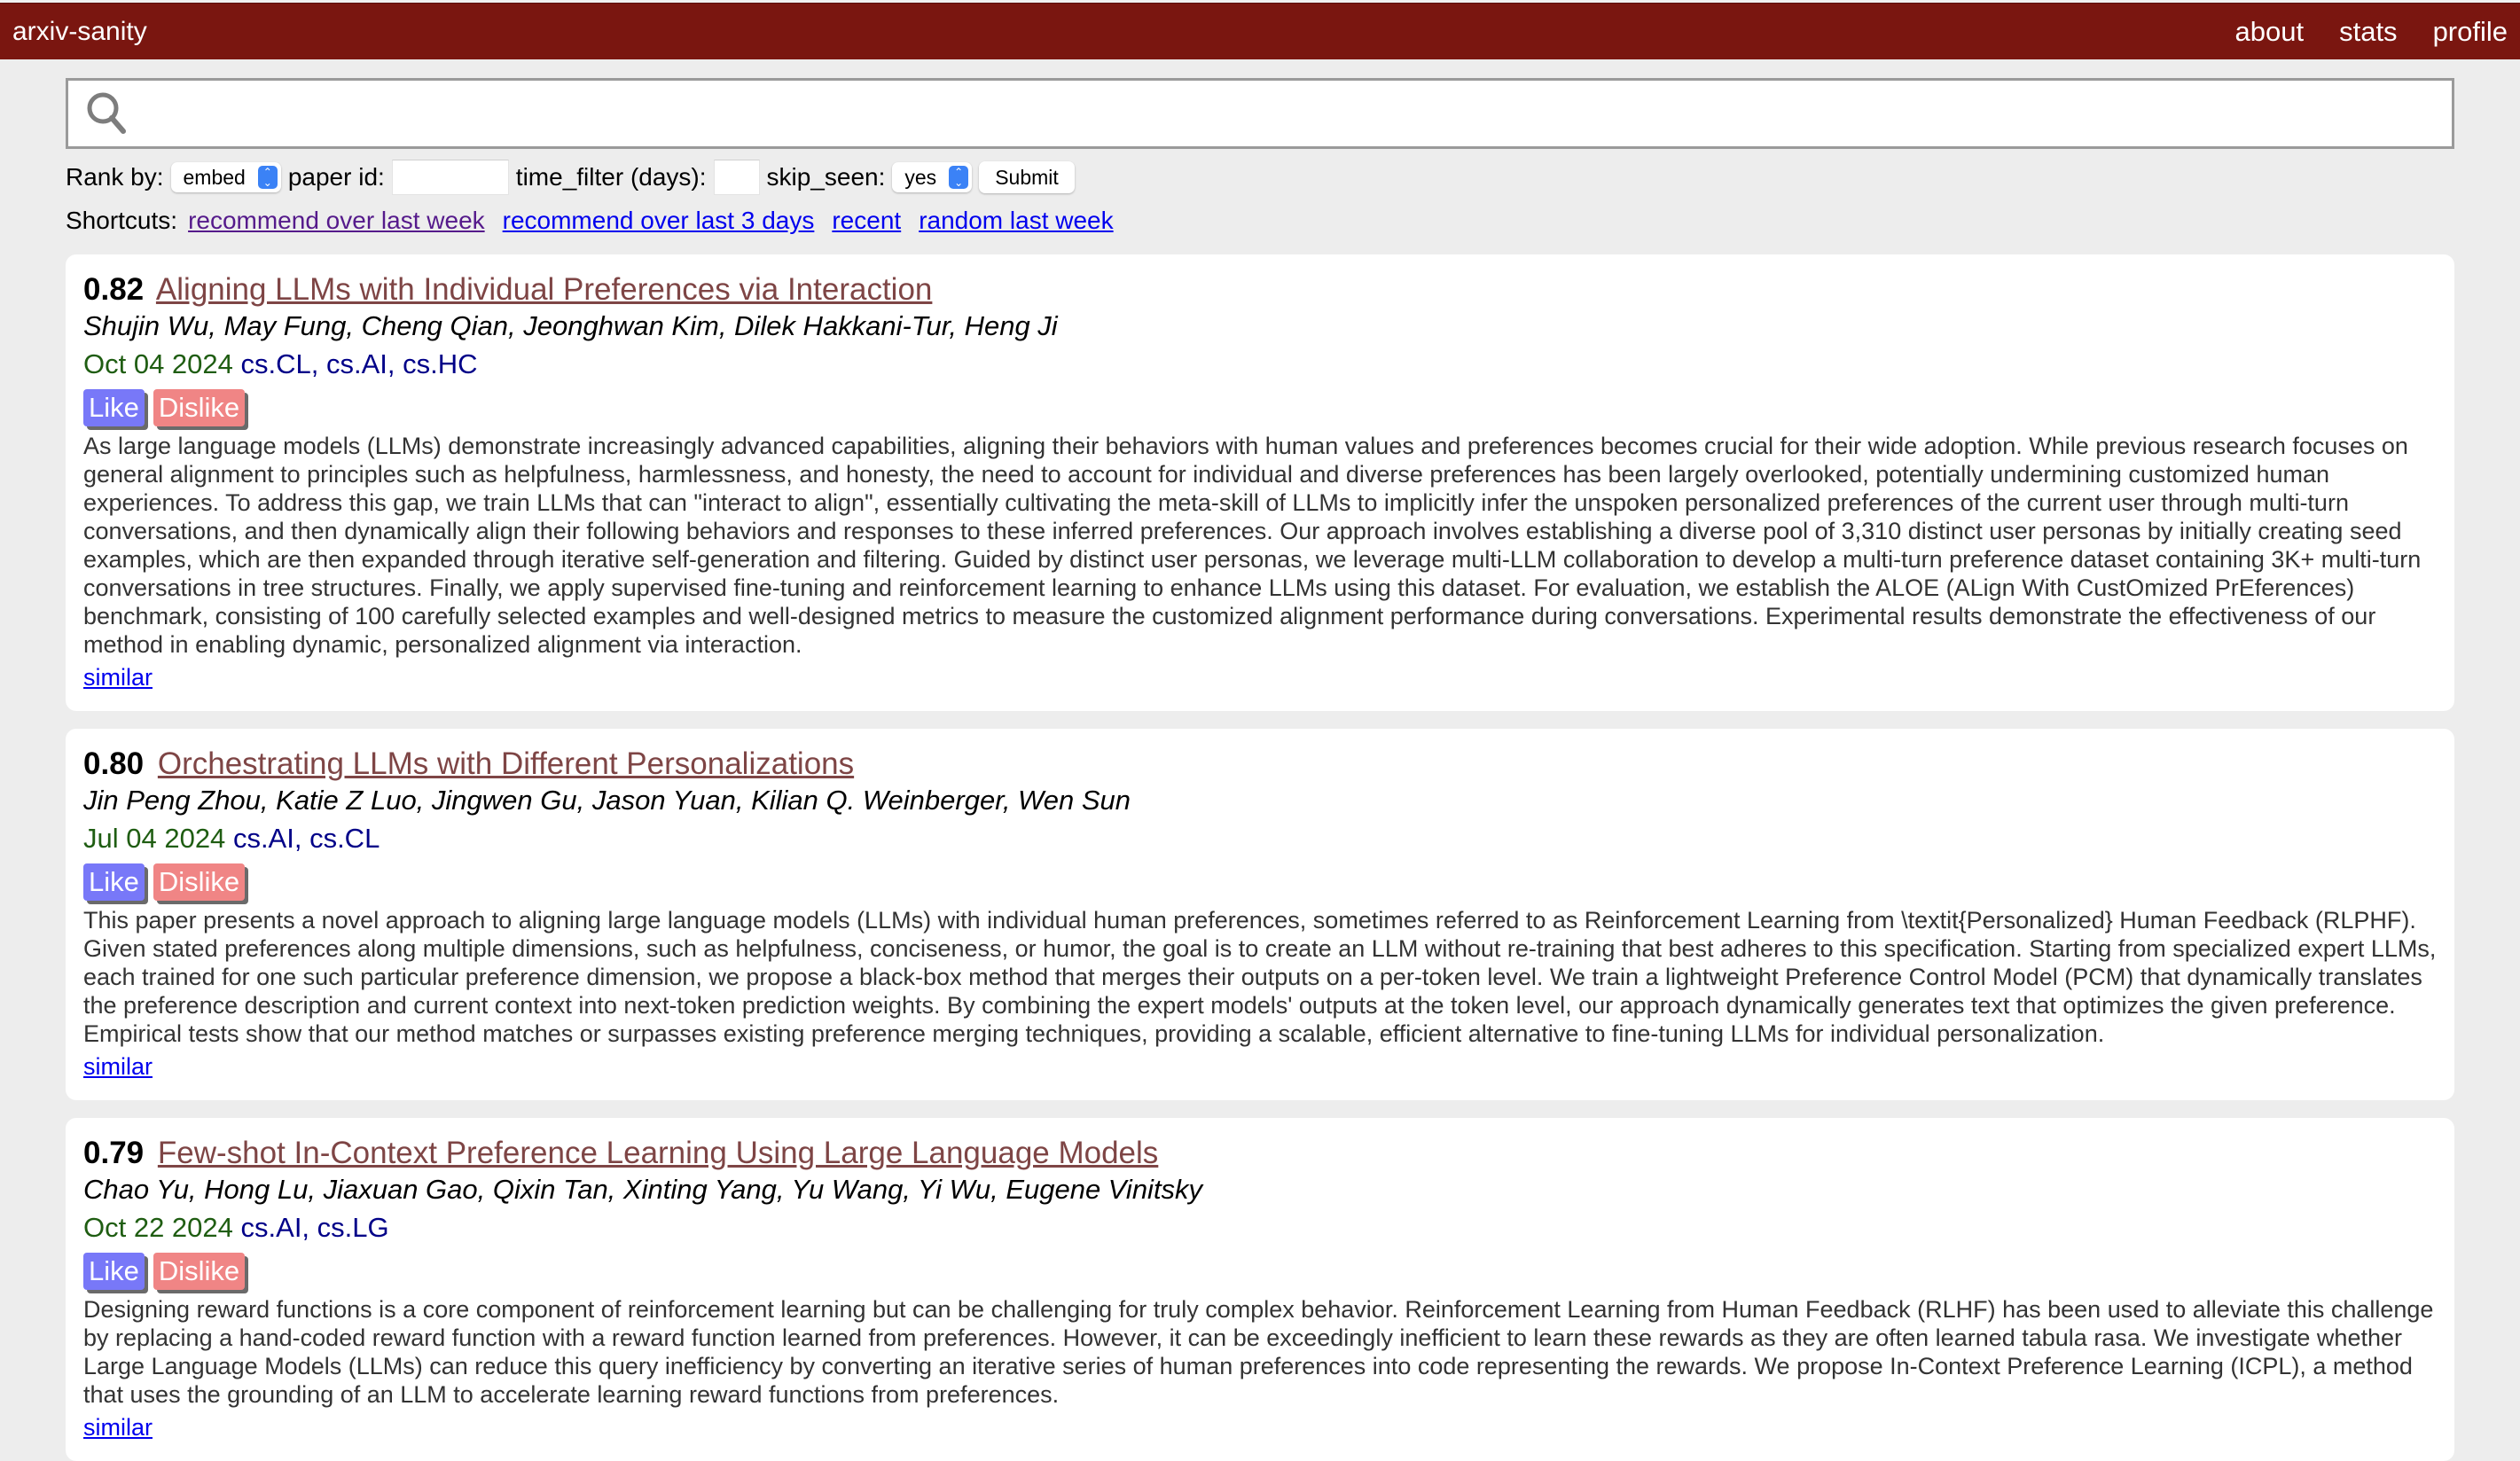  I want to click on skip-seen-select: yes ⌃ ⌄, so click(933, 177).